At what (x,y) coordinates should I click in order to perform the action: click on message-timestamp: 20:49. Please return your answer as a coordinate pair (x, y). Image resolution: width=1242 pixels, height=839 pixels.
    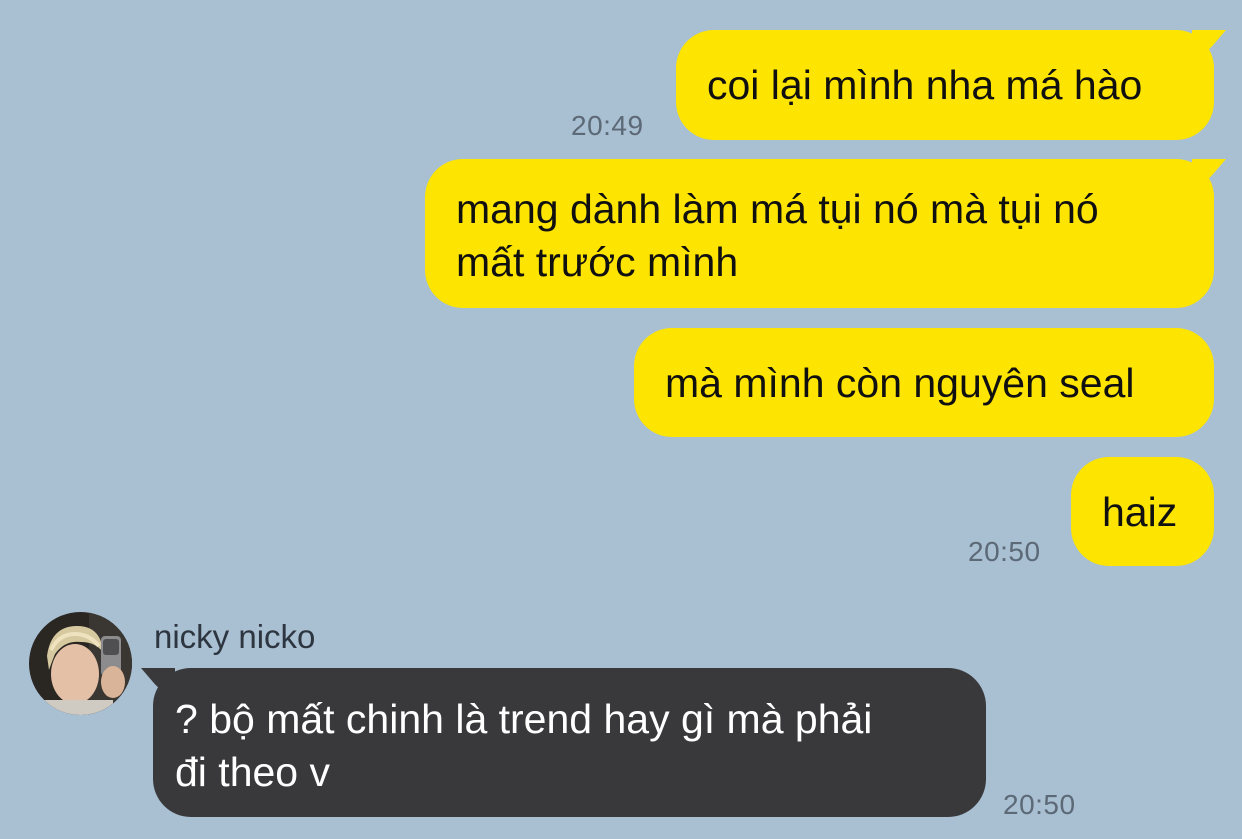
    Looking at the image, I should click on (607, 125).